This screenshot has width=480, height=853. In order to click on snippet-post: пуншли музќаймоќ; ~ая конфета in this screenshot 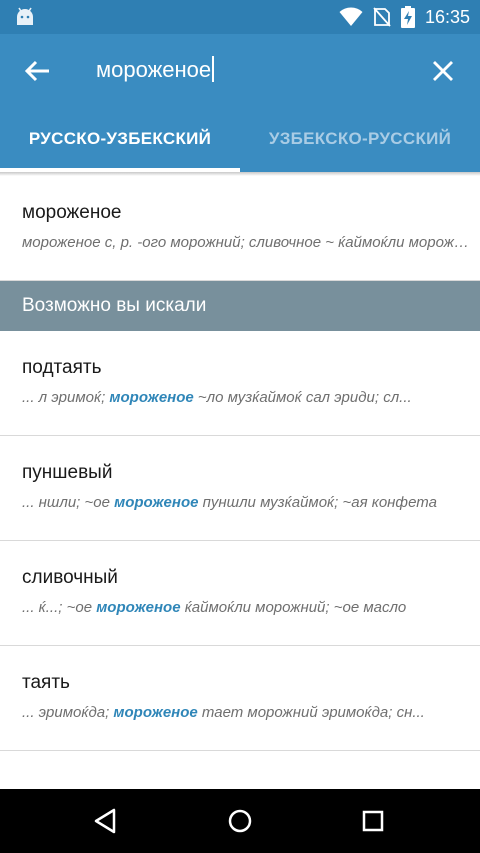, I will do `click(317, 502)`.